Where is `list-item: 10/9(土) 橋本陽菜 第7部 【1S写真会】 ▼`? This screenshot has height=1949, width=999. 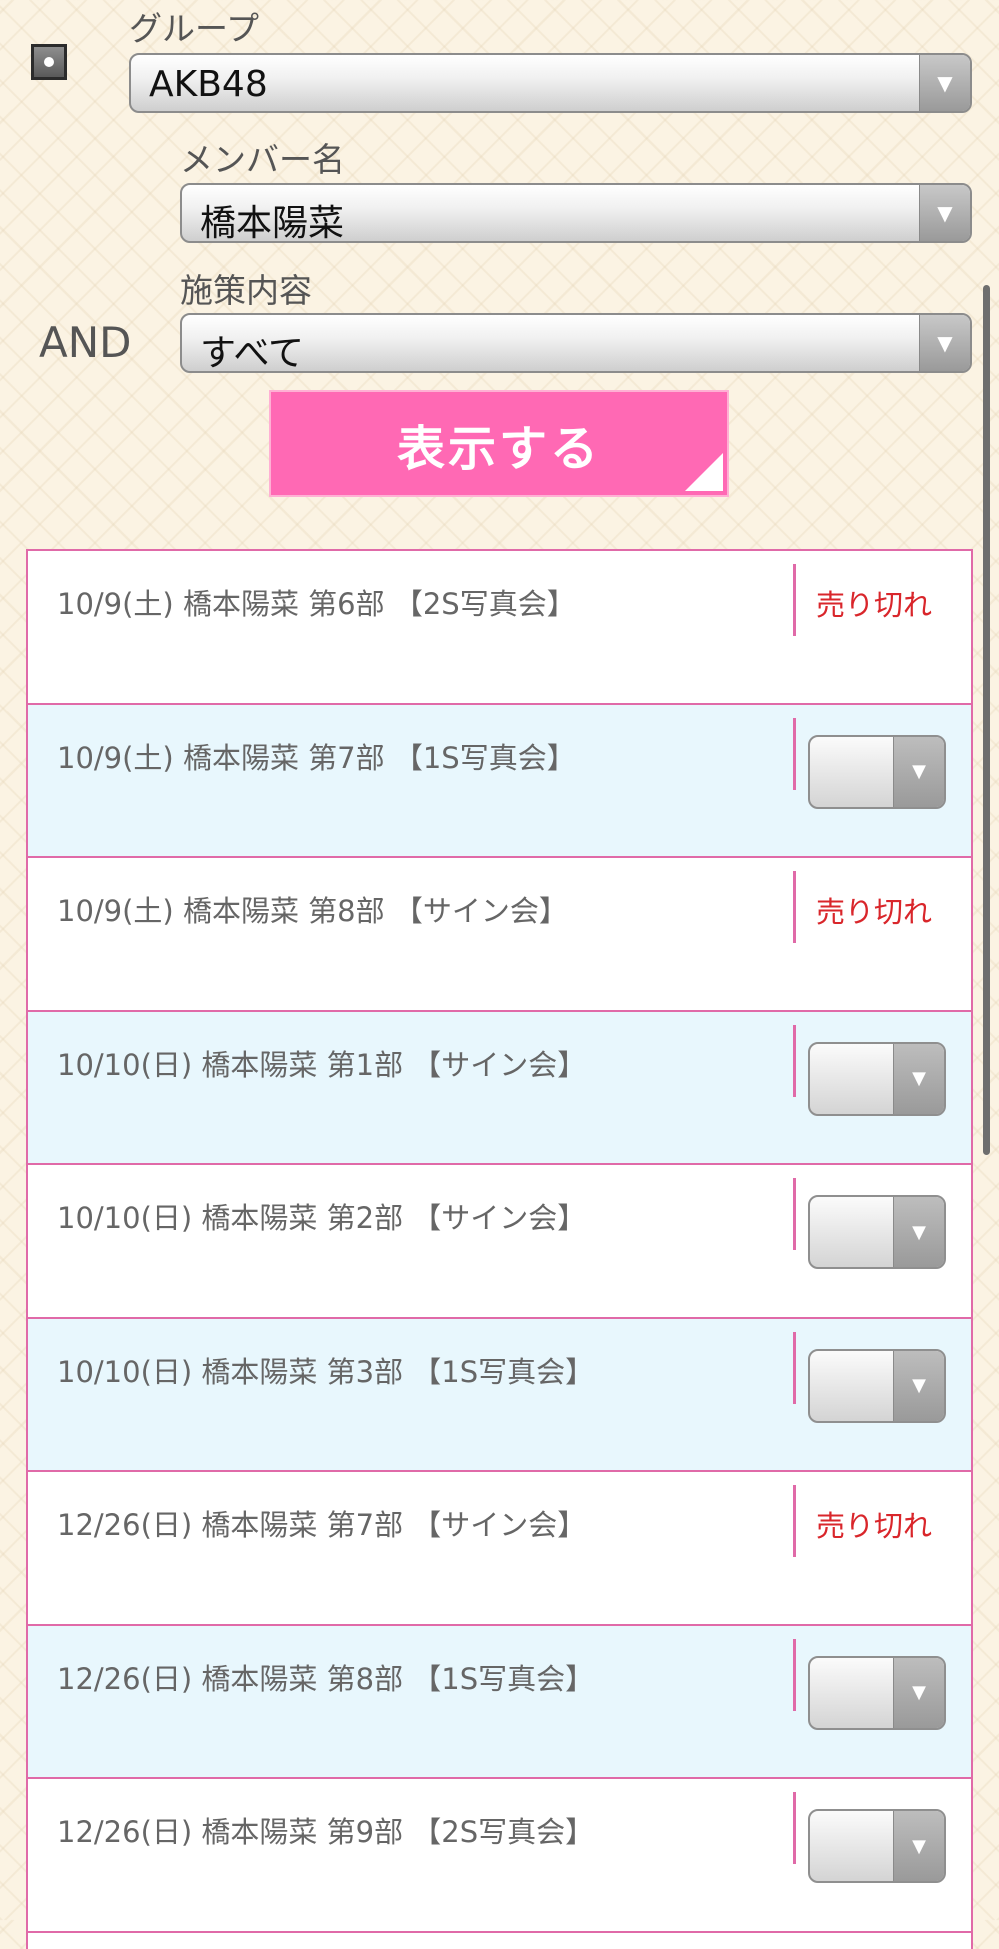 list-item: 10/9(土) 橋本陽菜 第7部 【1S写真会】 ▼ is located at coordinates (499, 781).